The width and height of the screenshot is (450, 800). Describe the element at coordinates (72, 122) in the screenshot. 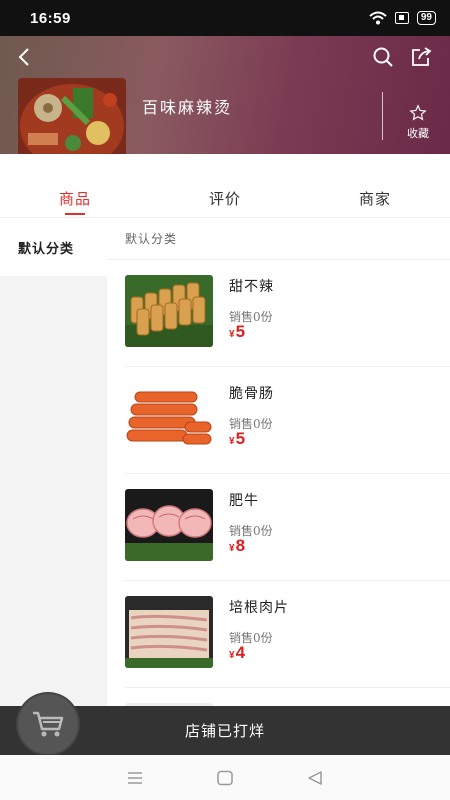

I see `store-photo` at that location.